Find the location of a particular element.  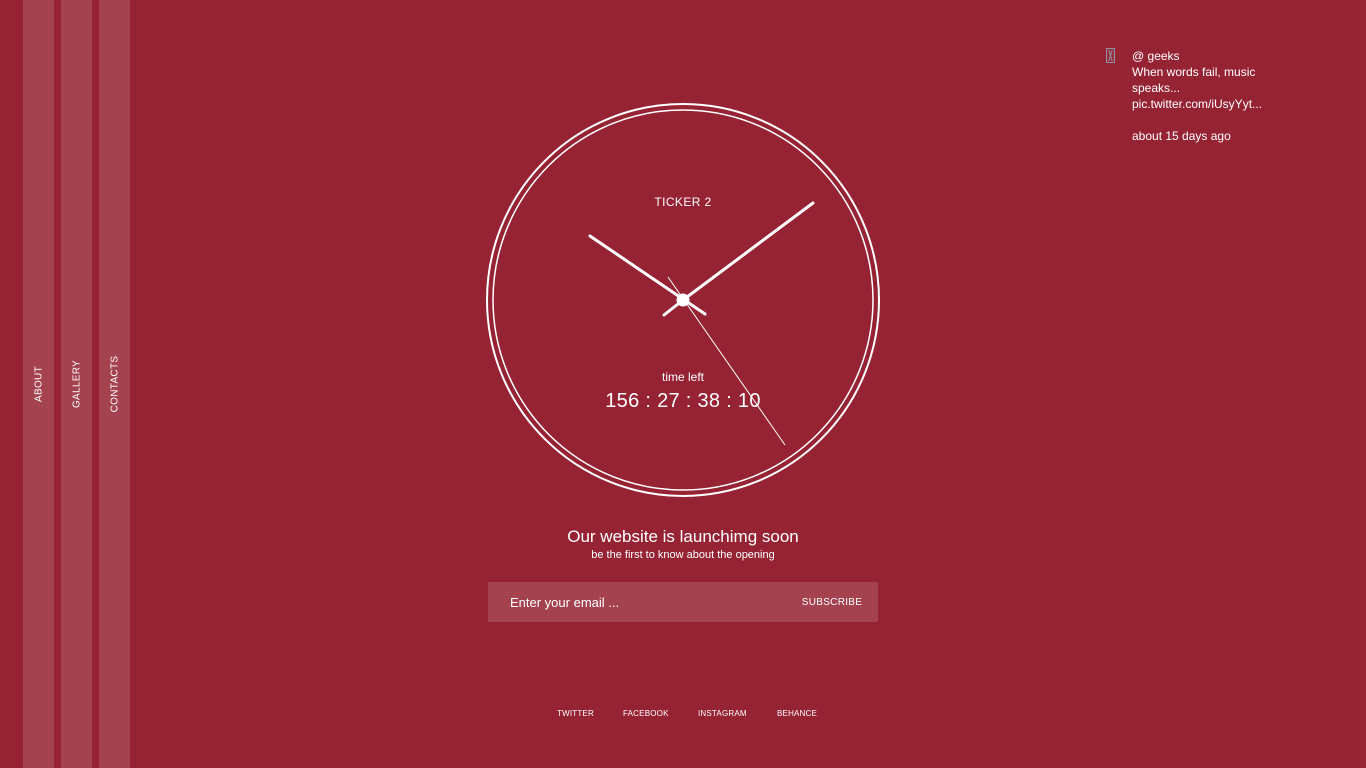

nav-item-contacts: CONTACTS is located at coordinates (114, 384).